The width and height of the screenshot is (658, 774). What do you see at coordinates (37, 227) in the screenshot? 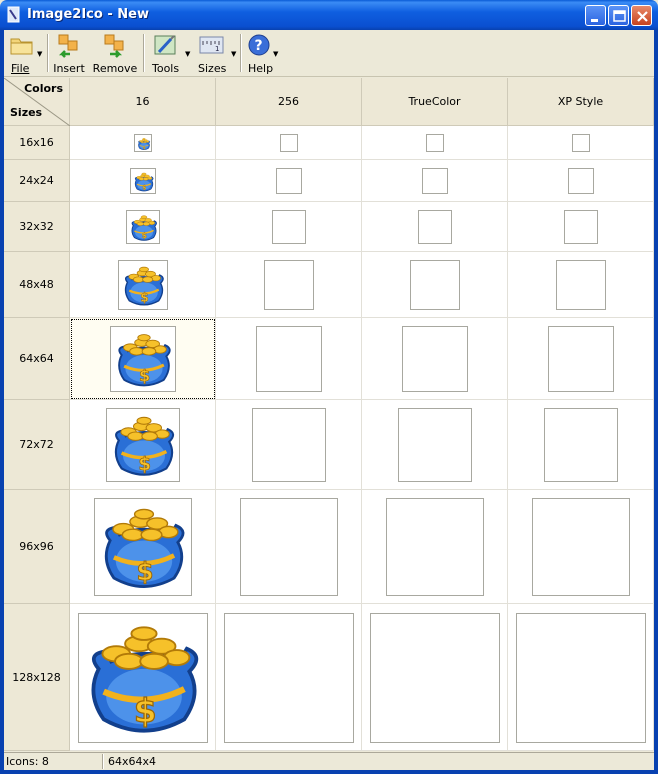
I see `row-header: 32x32` at bounding box center [37, 227].